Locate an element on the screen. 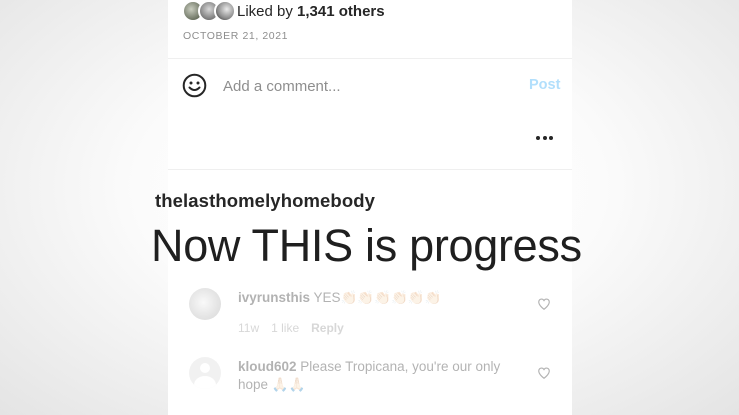  caption-username: thelasthomelyhomebody is located at coordinates (265, 201).